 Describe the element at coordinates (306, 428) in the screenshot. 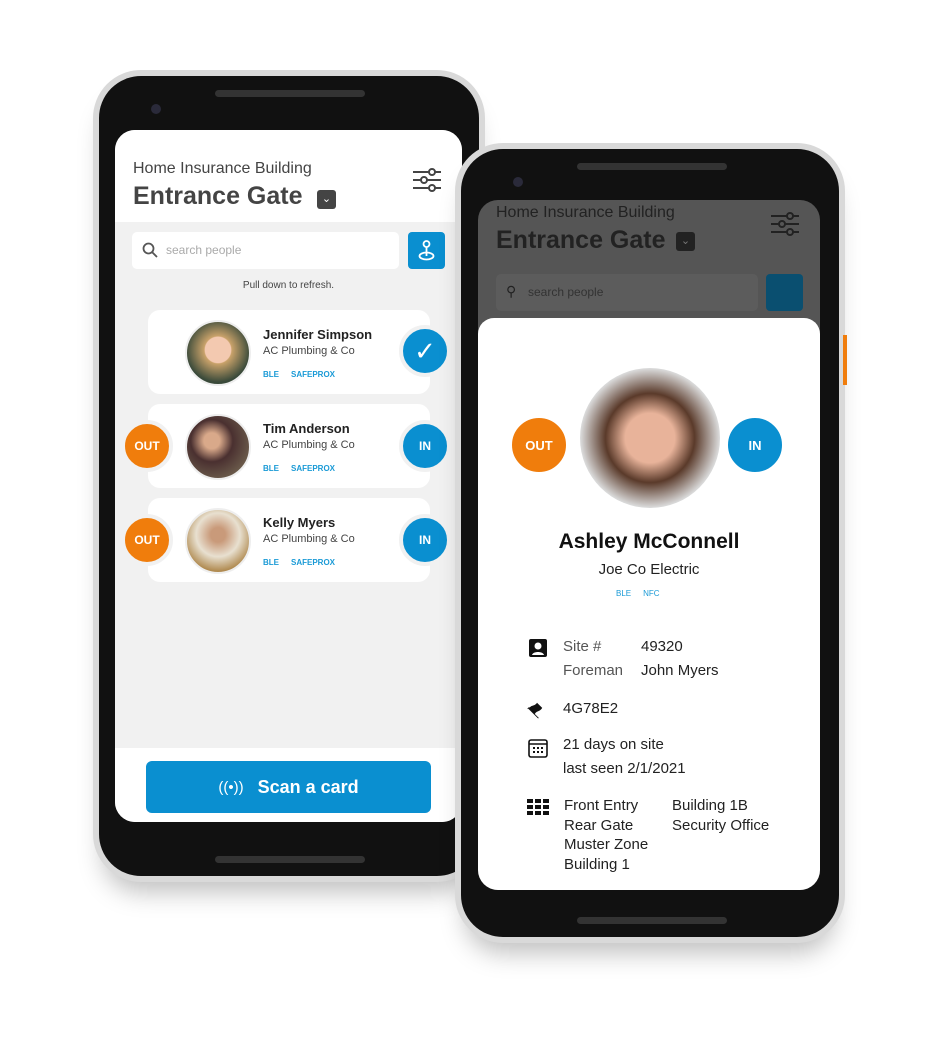

I see `person-name: Tim Anderson` at that location.